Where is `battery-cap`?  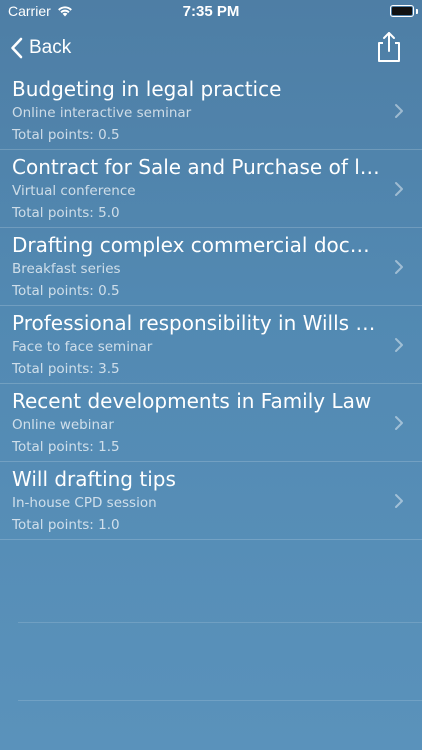 battery-cap is located at coordinates (417, 11).